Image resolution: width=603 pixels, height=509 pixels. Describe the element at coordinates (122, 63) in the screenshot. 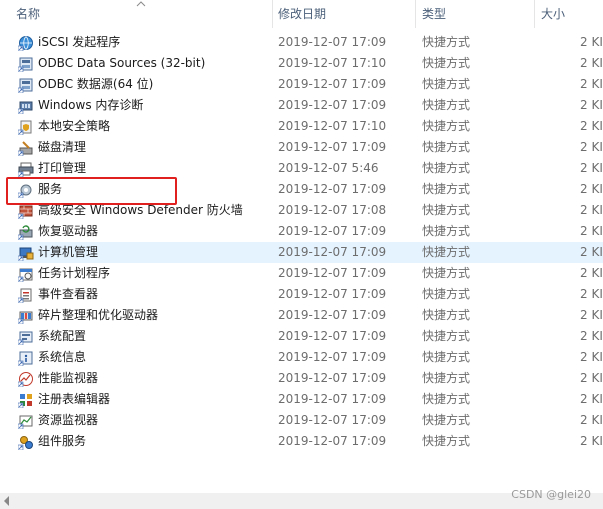

I see `file-name: ODBC Data Sources (32-bit)` at that location.